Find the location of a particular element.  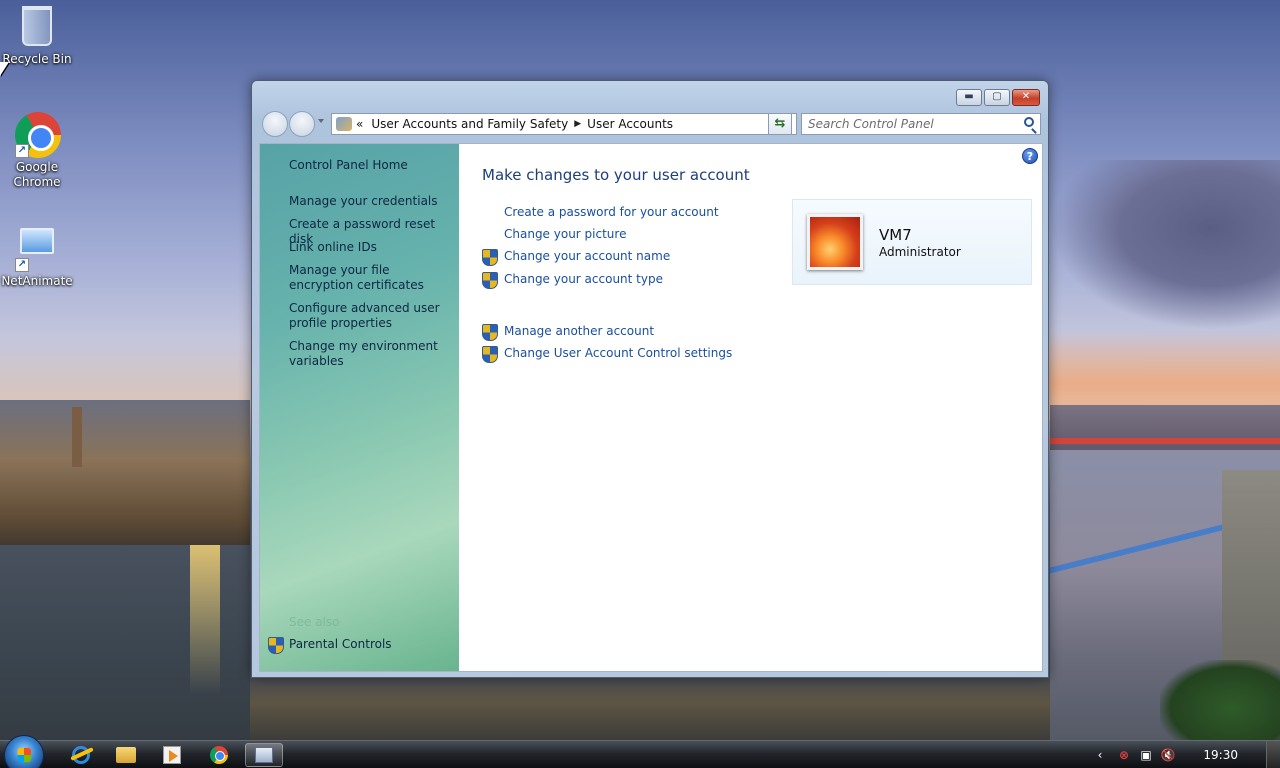

maximize-button: ▢ is located at coordinates (997, 97).